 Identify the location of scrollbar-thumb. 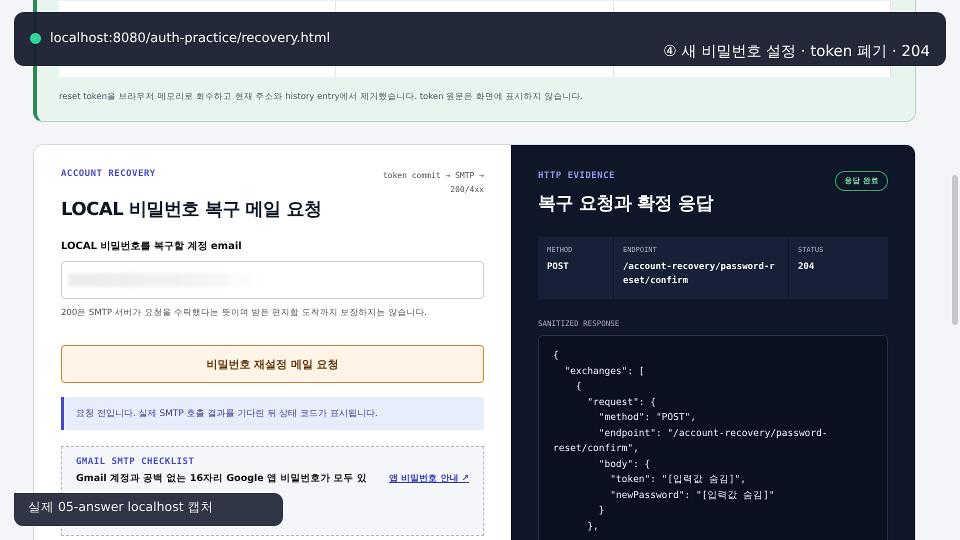
(955, 250).